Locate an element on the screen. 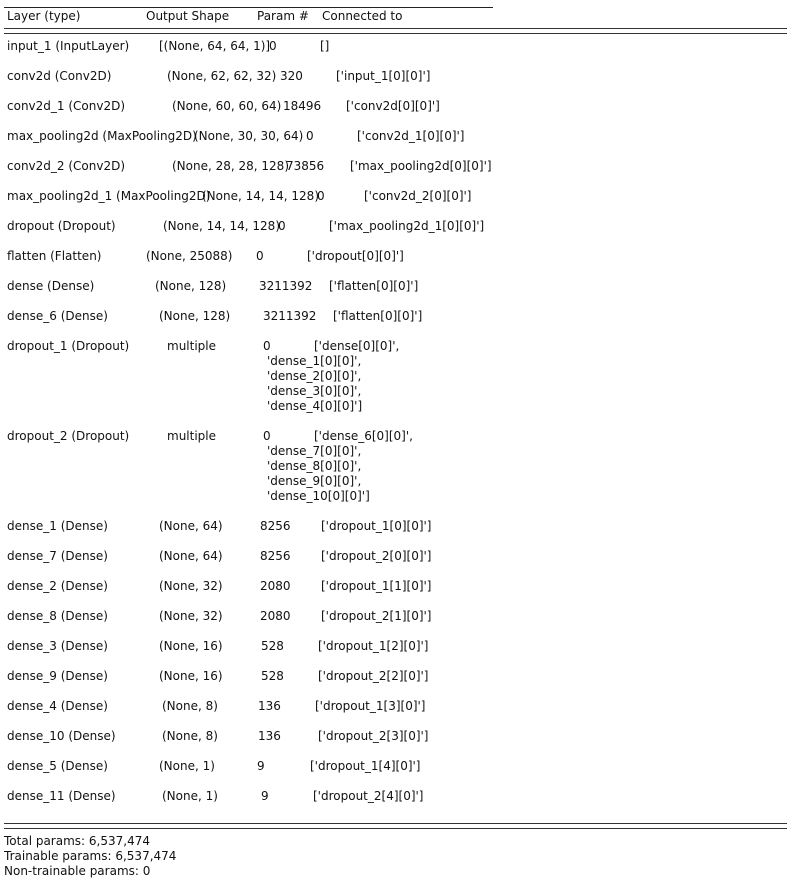 Image resolution: width=810 pixels, height=894 pixels. connected-to: ['max_pooling2d_1[0][0]'] is located at coordinates (407, 226).